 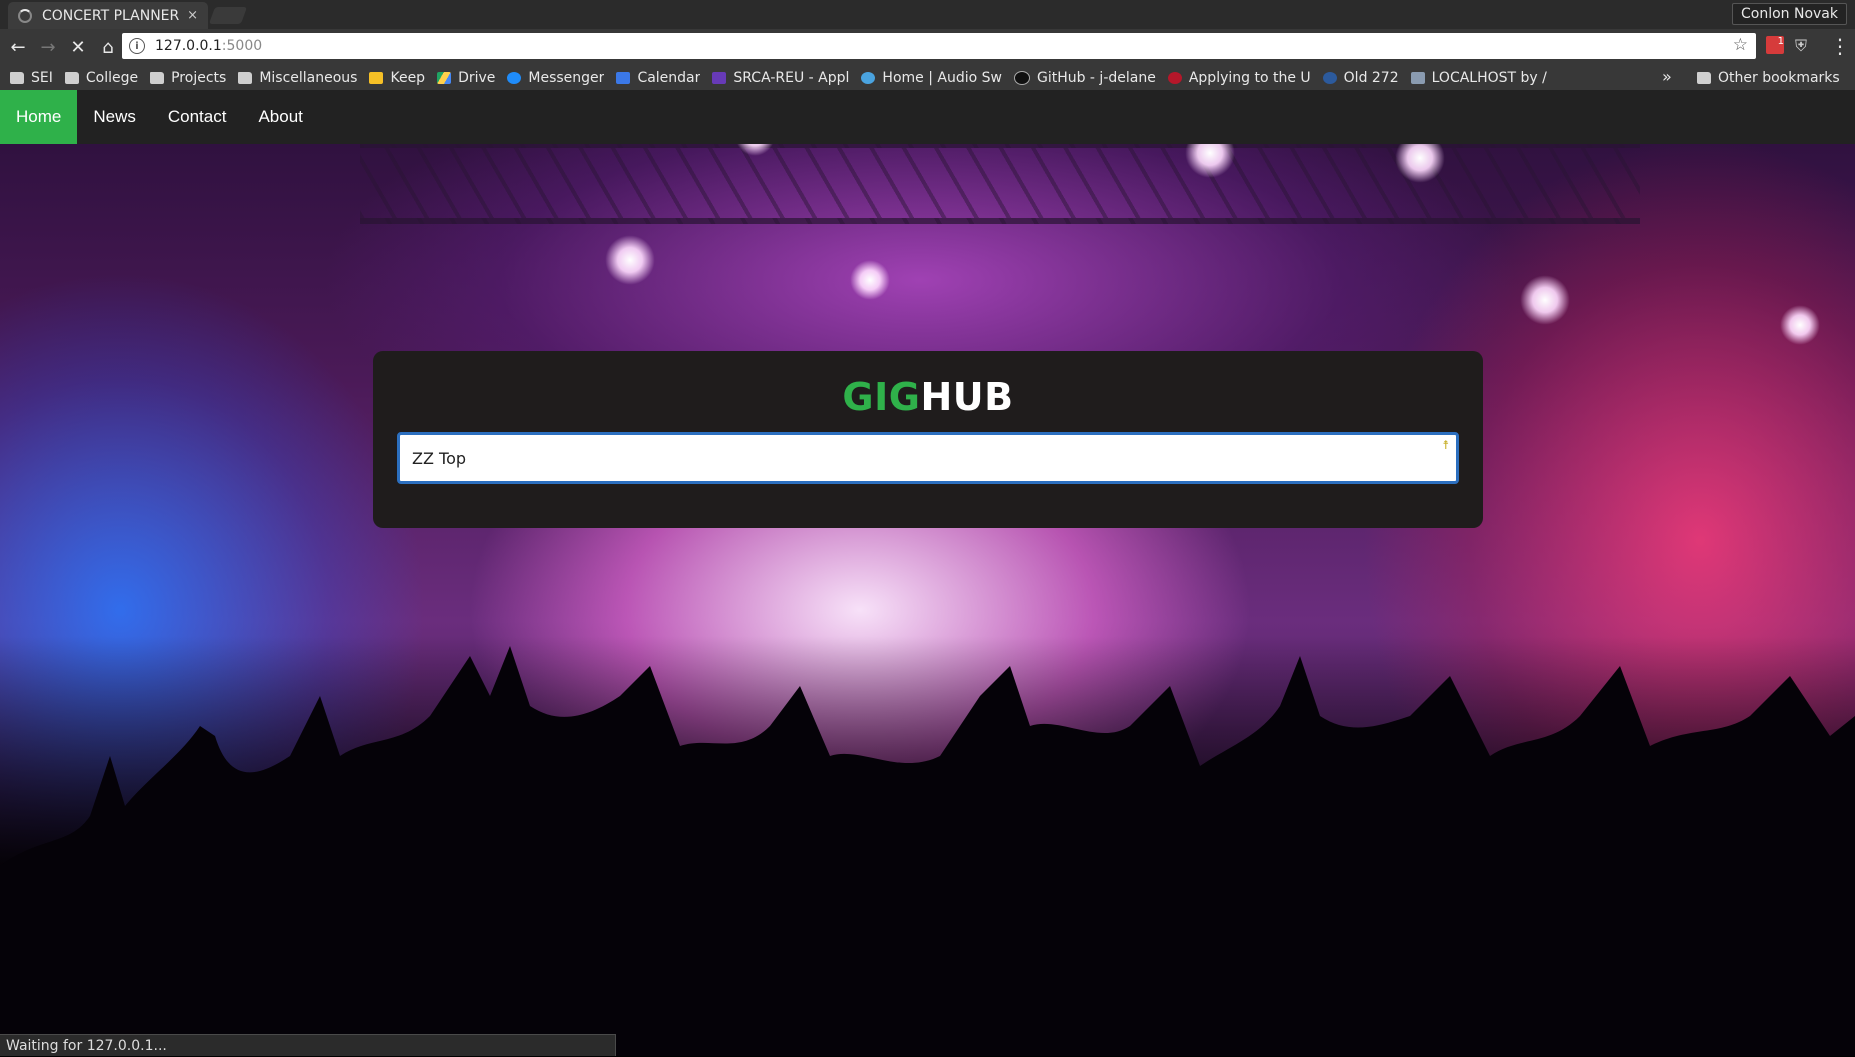 I want to click on bookmark-calendar: Calendar, so click(x=658, y=78).